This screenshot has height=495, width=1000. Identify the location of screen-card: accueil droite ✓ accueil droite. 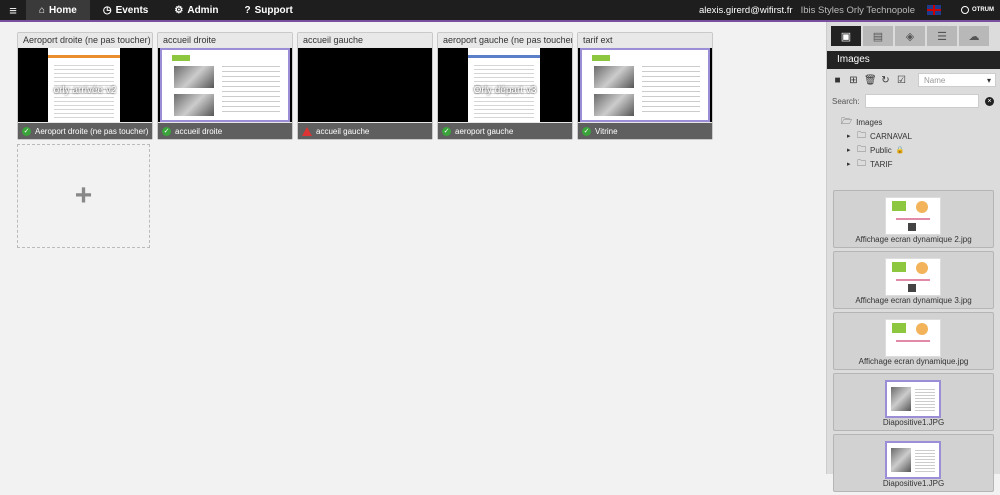
(225, 86).